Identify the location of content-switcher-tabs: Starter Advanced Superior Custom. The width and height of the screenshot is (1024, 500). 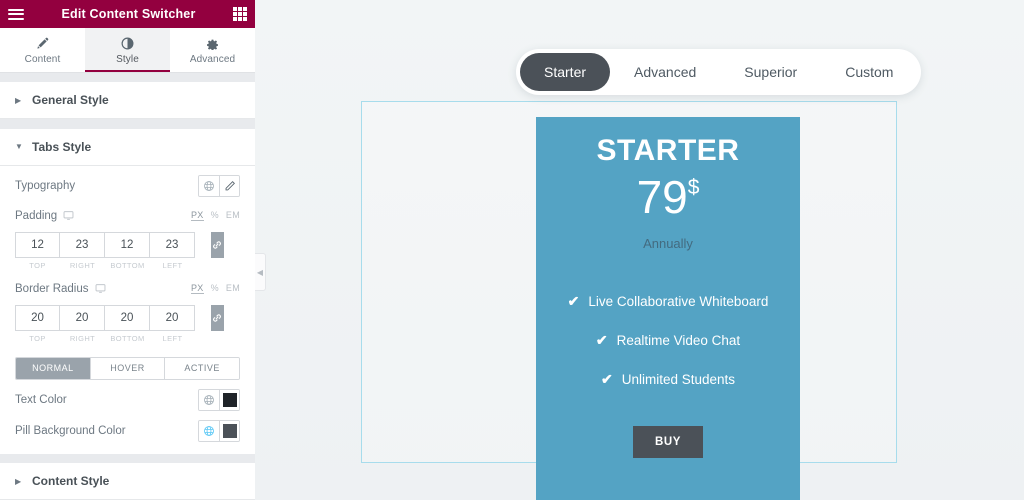
(719, 72).